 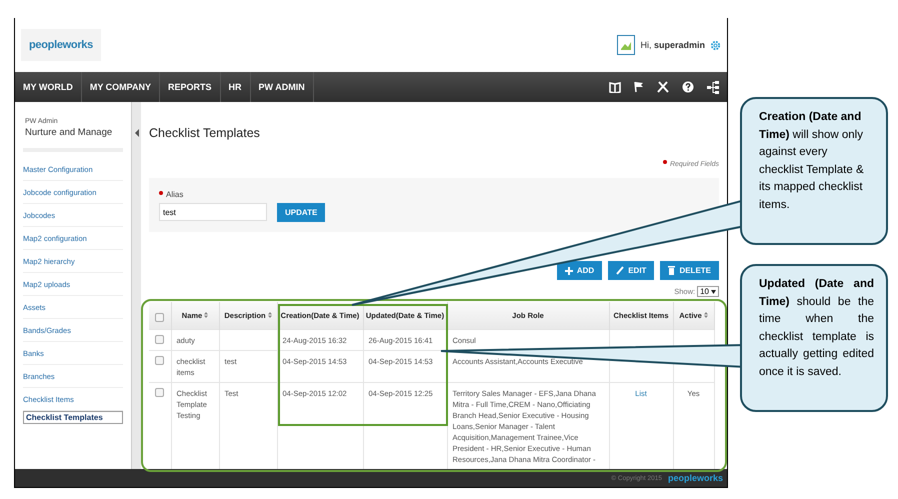 I want to click on caret-icon, so click(x=713, y=292).